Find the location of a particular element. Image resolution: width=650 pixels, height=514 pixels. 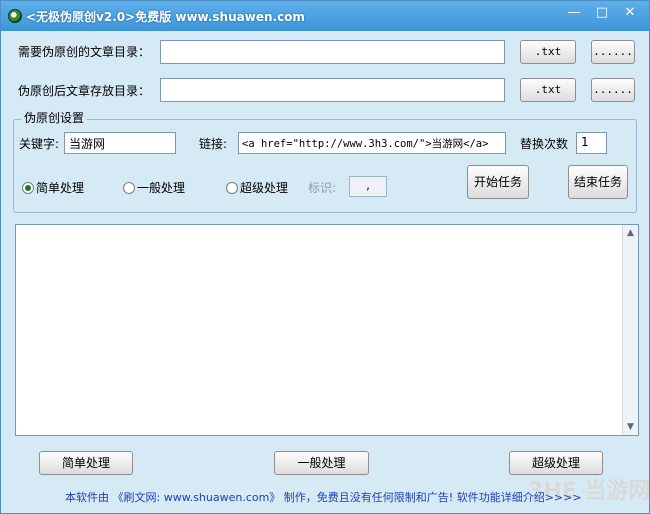

window-title: <无极伪原创v2.0>免费版 www.shuawen.com is located at coordinates (165, 17).